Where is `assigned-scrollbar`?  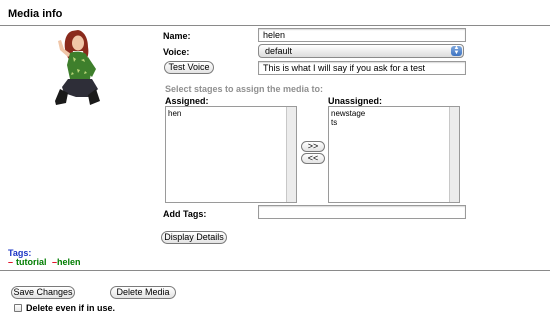 assigned-scrollbar is located at coordinates (291, 154).